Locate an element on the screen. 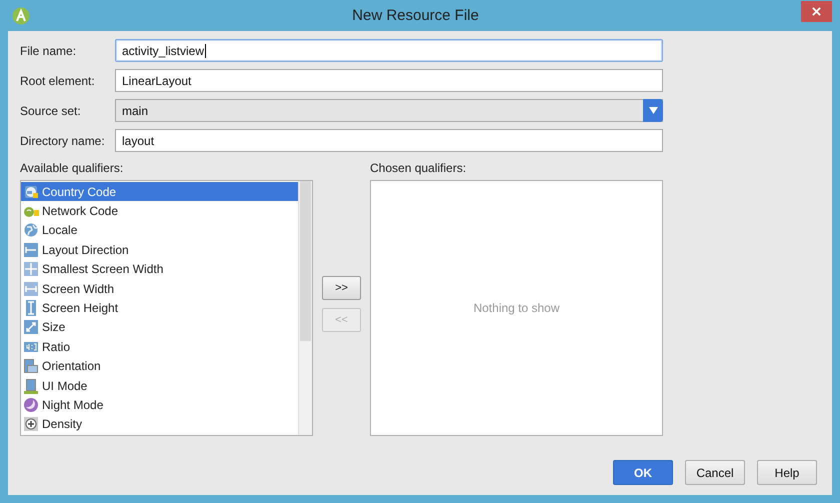 The height and width of the screenshot is (503, 840). list-label: Available qualifiers: is located at coordinates (72, 168).